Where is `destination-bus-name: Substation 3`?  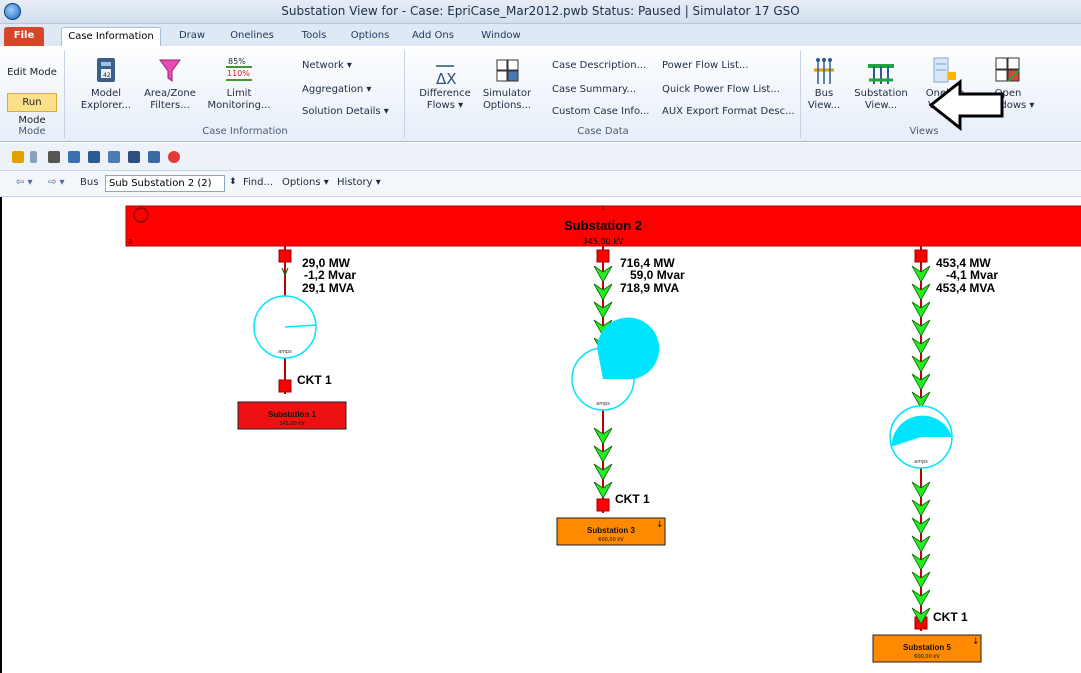
destination-bus-name: Substation 3 is located at coordinates (611, 530).